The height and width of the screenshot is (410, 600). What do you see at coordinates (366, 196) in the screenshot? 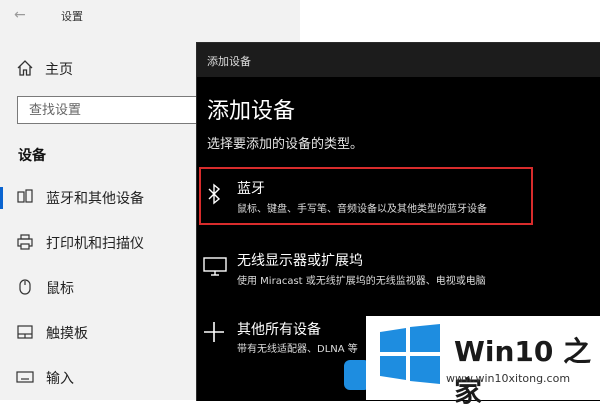
I see `highlight-box` at bounding box center [366, 196].